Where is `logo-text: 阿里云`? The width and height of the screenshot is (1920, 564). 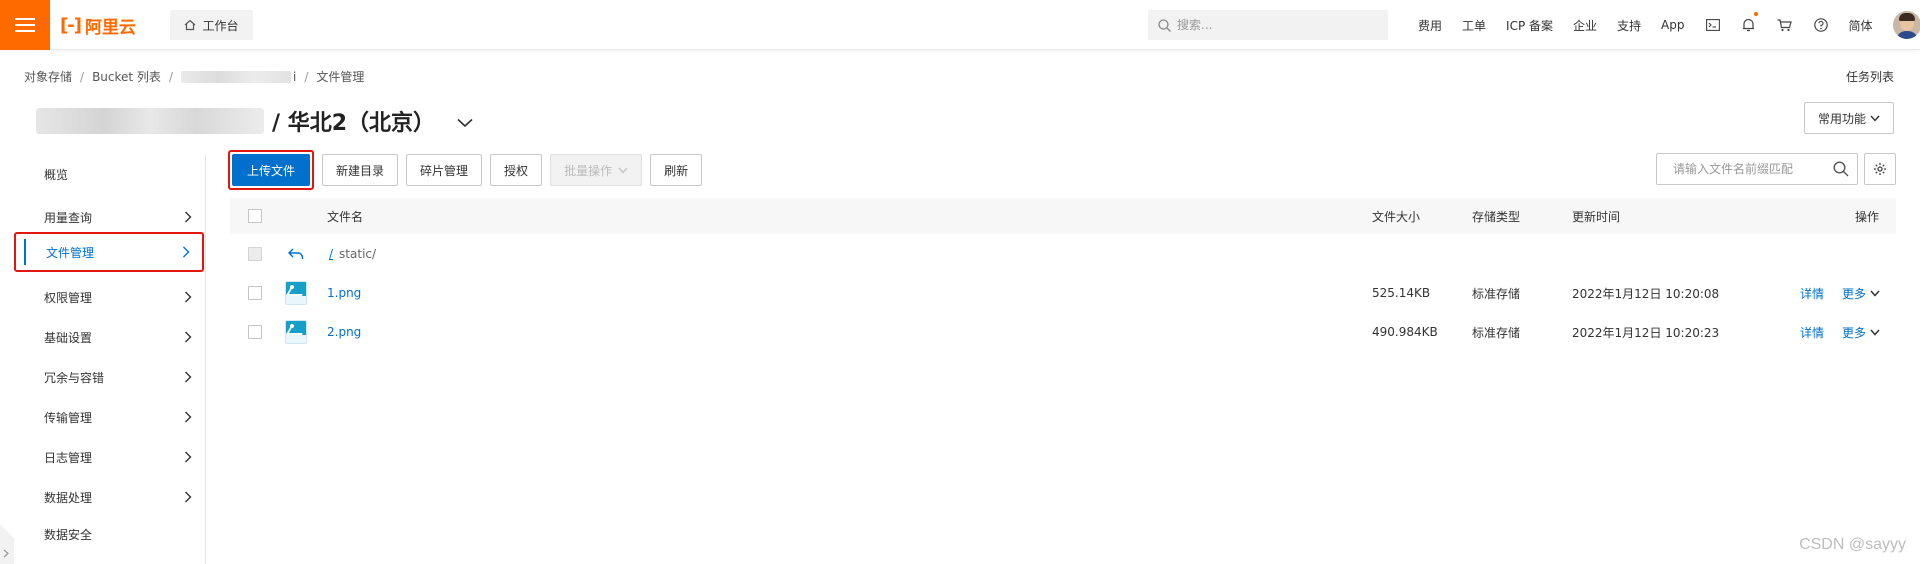
logo-text: 阿里云 is located at coordinates (110, 27).